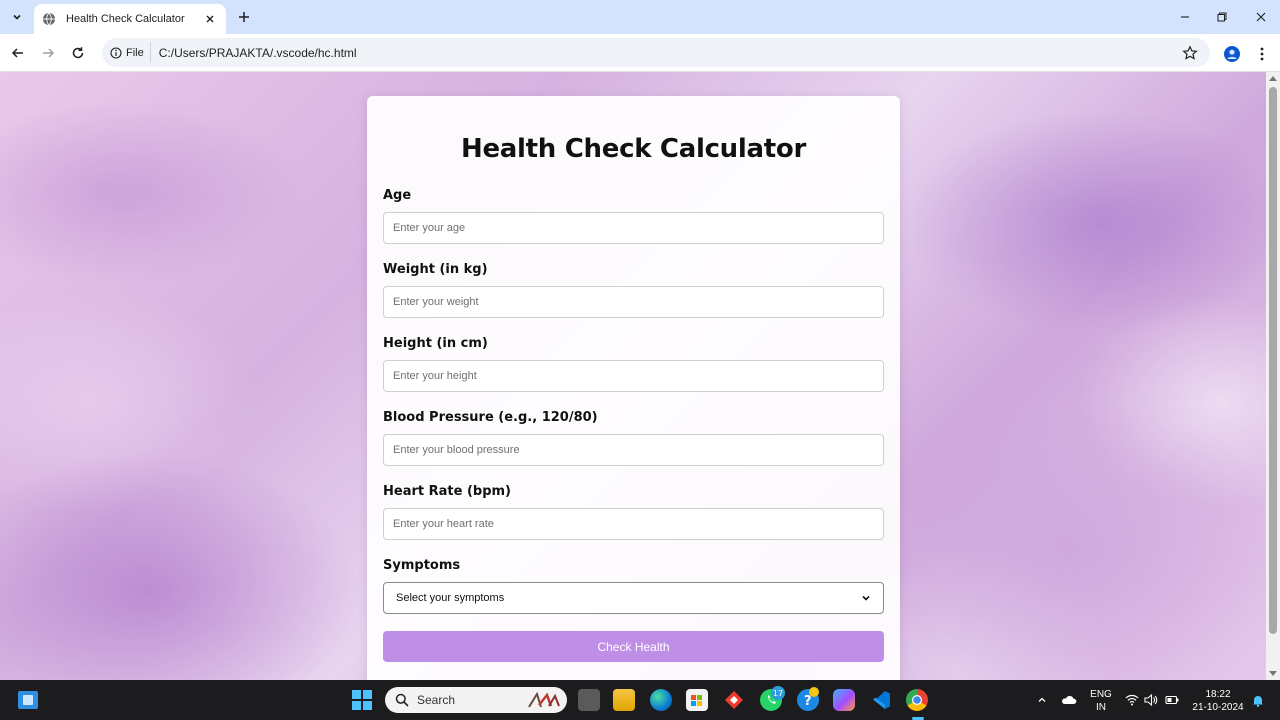 The width and height of the screenshot is (1280, 720). I want to click on back-button, so click(18, 53).